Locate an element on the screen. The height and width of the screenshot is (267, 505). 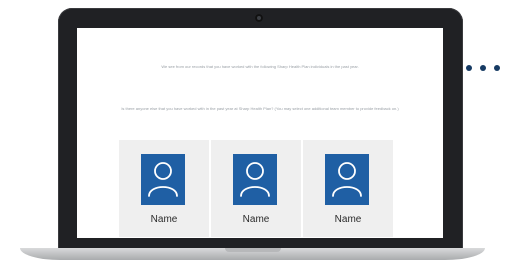
webcam-icon is located at coordinates (259, 18).